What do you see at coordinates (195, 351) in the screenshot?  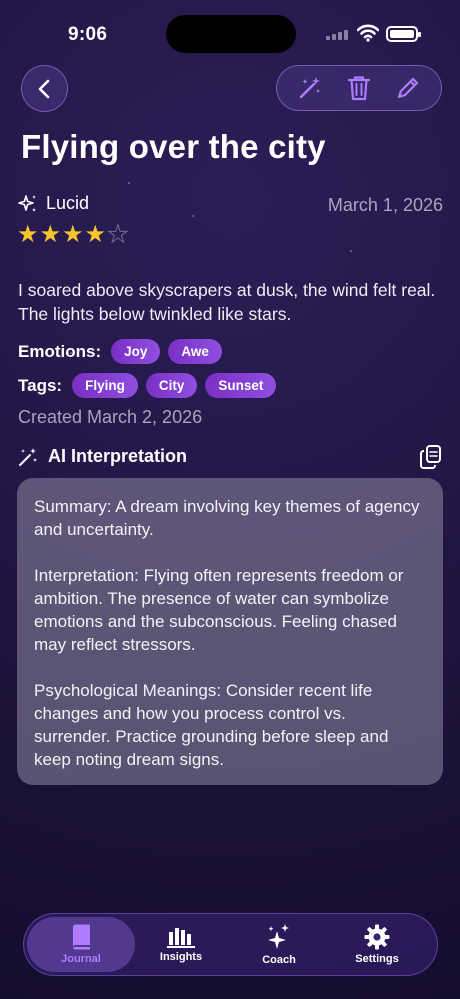 I see `emotion-chip: Awe` at bounding box center [195, 351].